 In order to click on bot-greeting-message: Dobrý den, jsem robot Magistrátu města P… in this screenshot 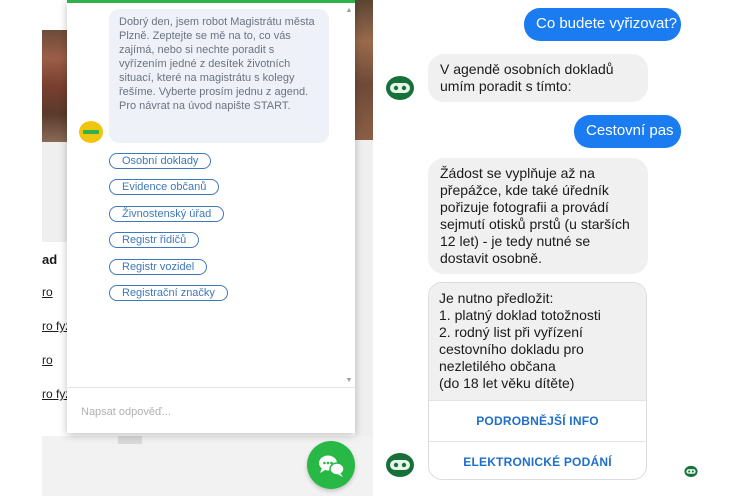, I will do `click(219, 76)`.